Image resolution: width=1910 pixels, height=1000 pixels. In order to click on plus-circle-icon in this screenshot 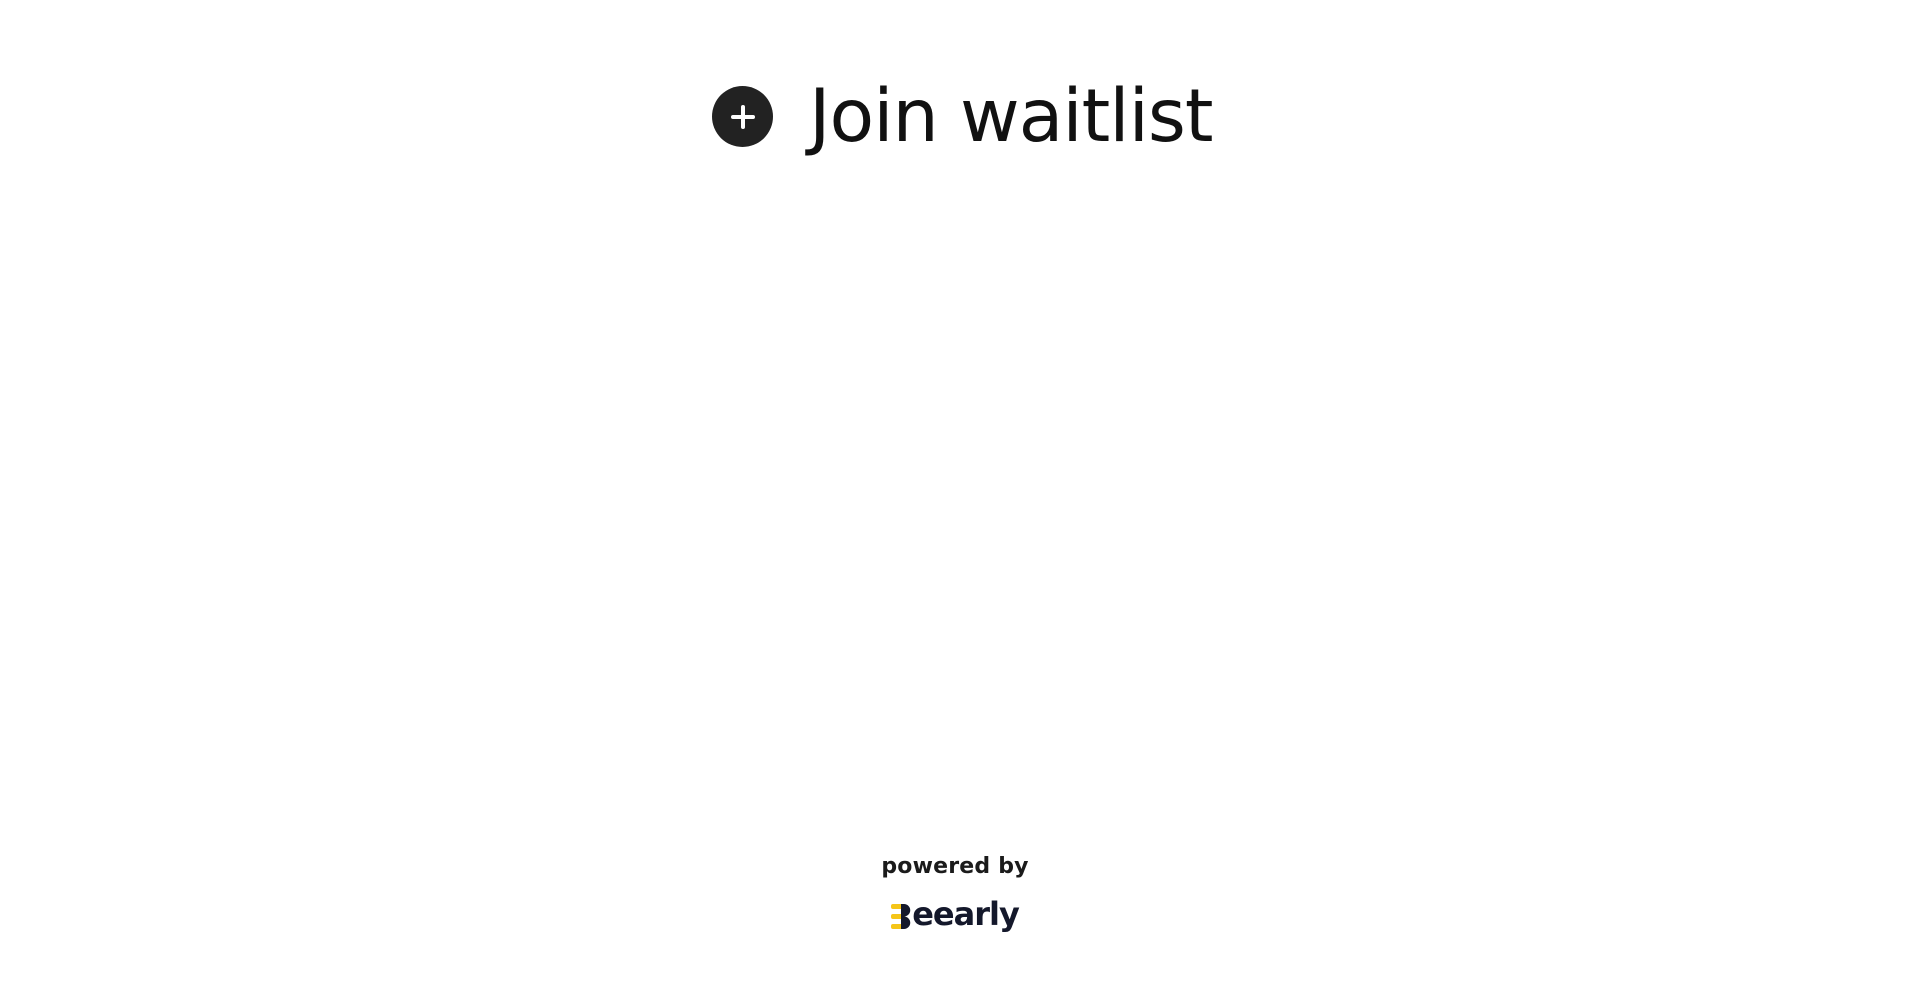, I will do `click(742, 116)`.